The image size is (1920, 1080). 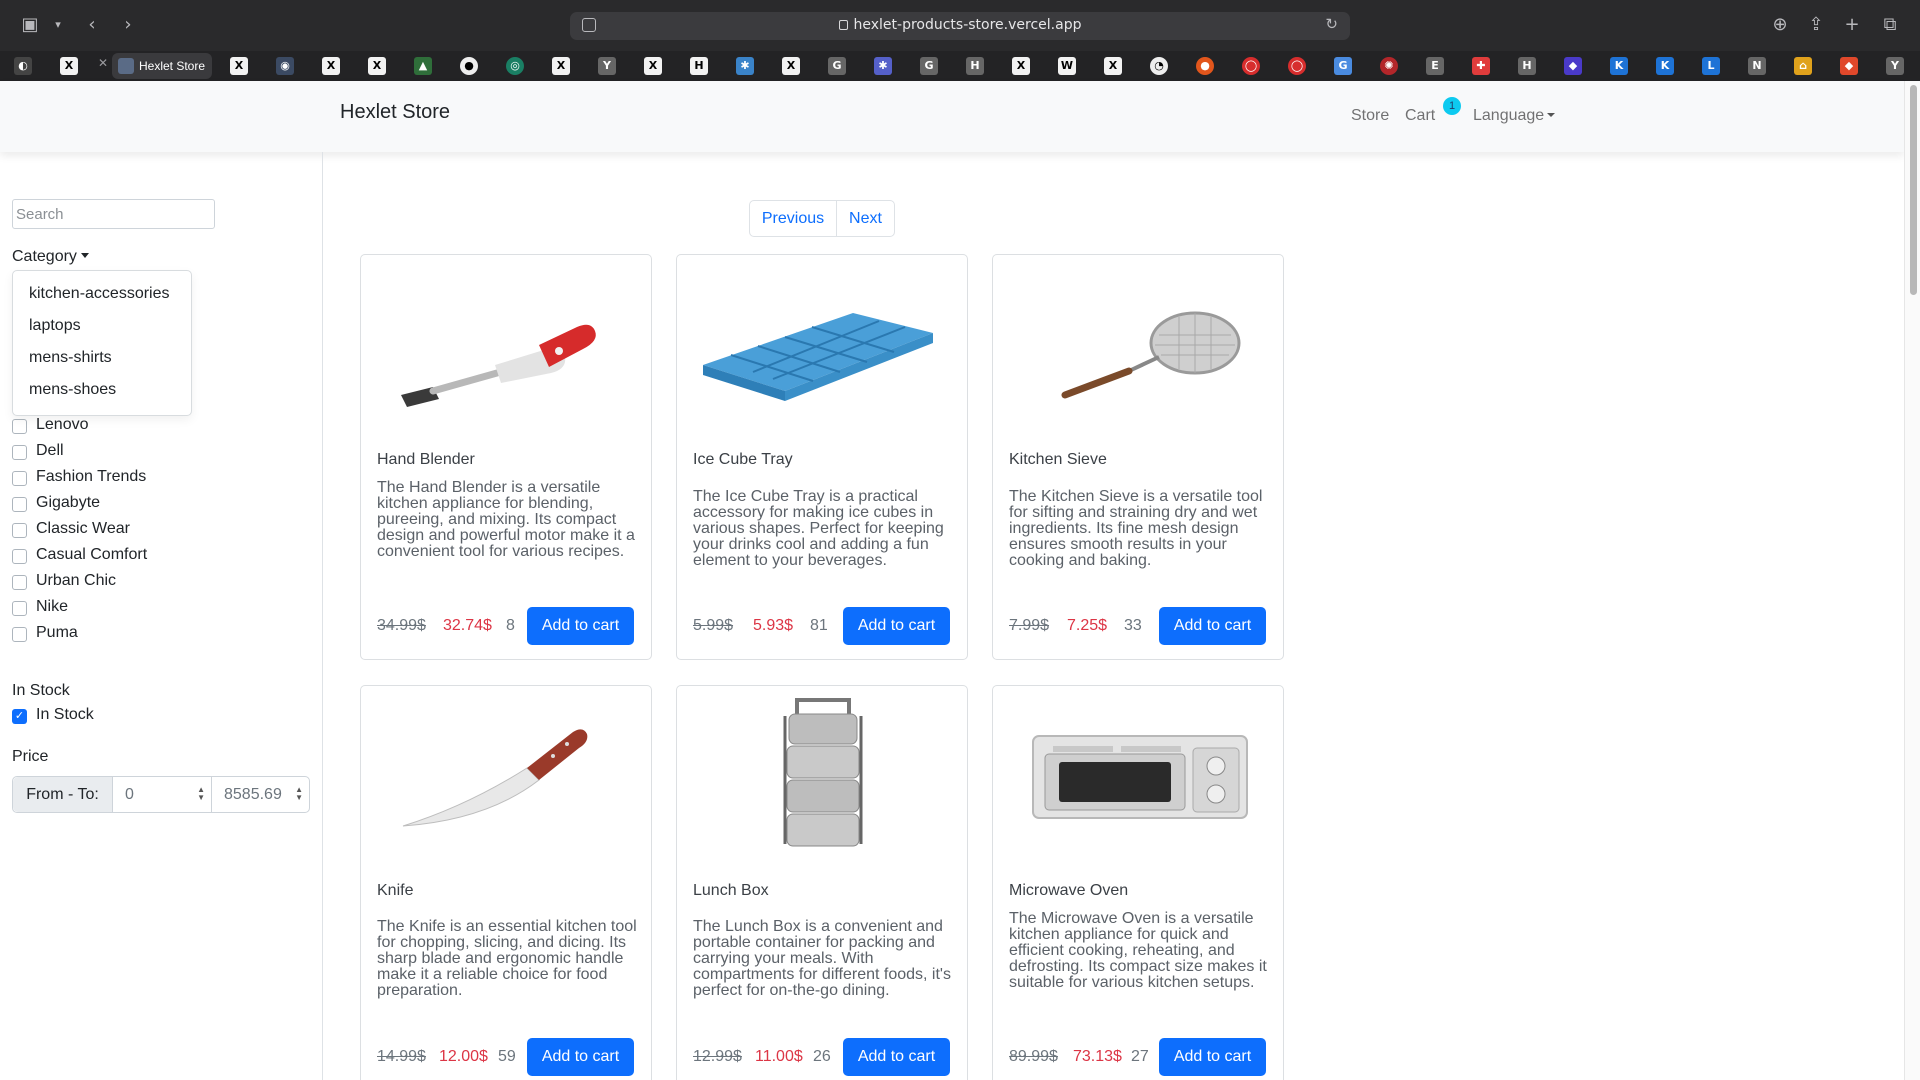 What do you see at coordinates (91, 476) in the screenshot?
I see `brand-label: Fashion Trends` at bounding box center [91, 476].